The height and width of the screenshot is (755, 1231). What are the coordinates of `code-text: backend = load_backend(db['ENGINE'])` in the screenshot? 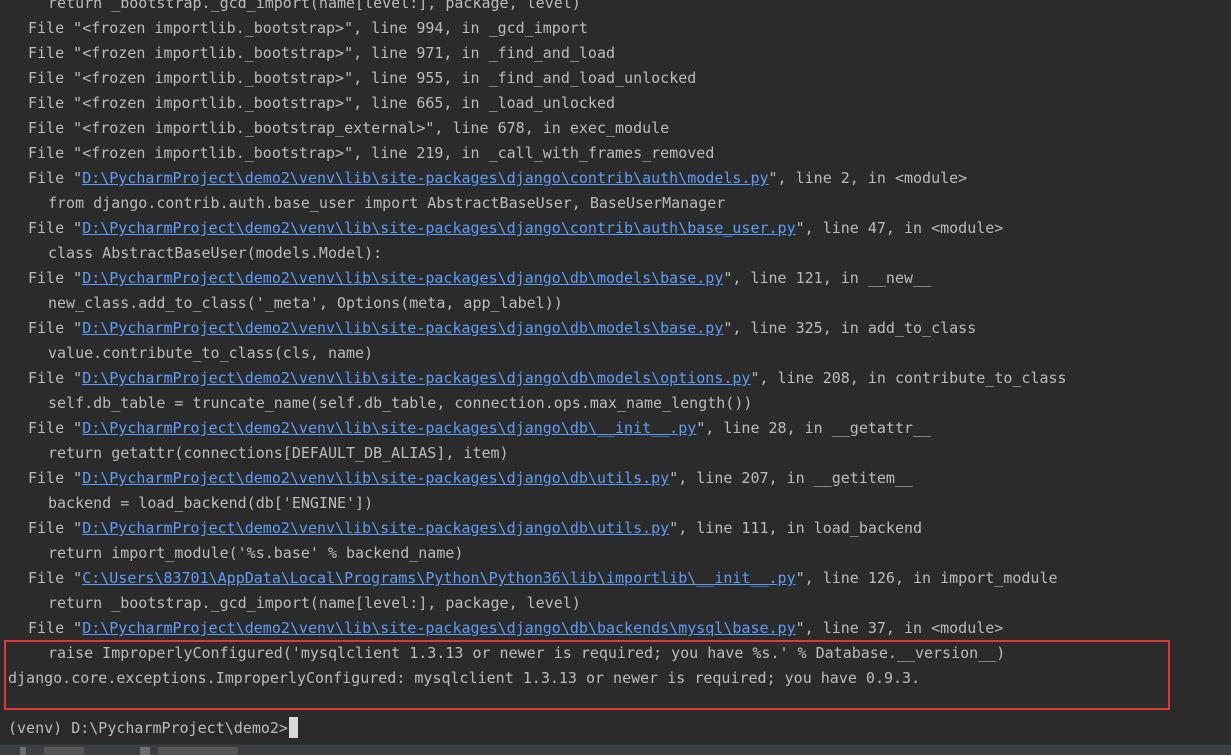 It's located at (211, 503).